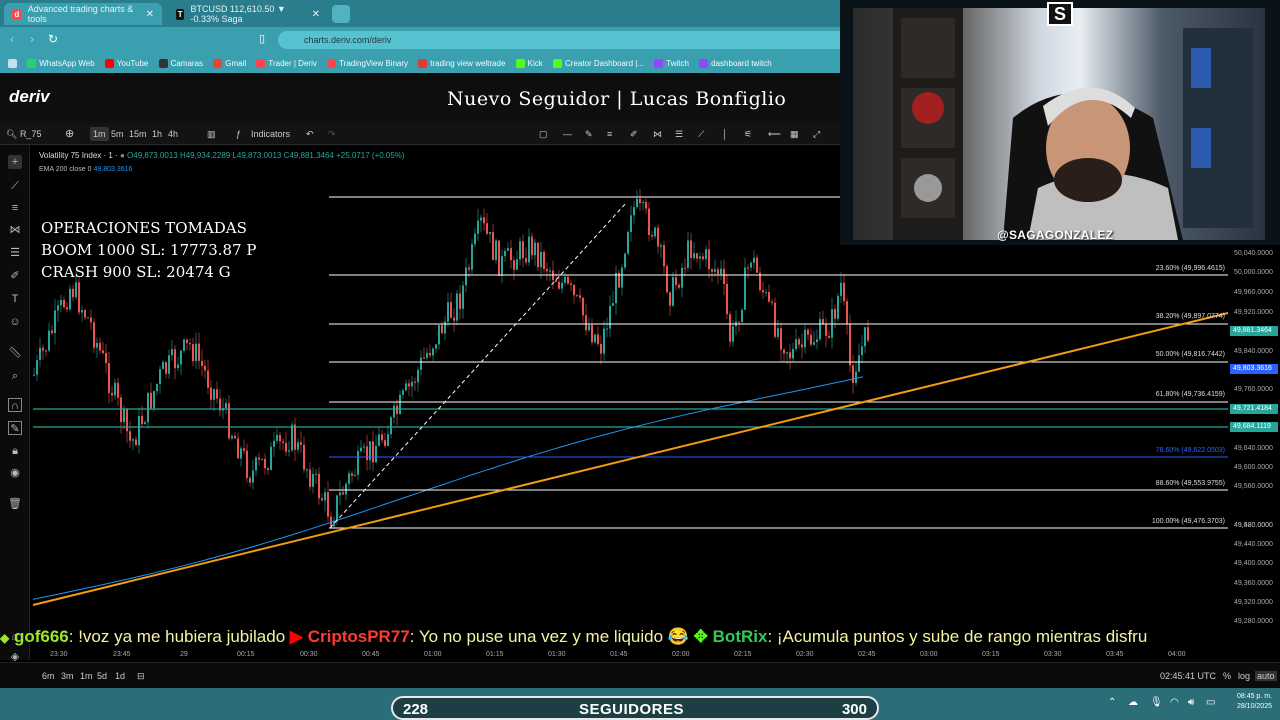 The image size is (1280, 720). Describe the element at coordinates (83, 14) in the screenshot. I see `tab-deriv: d Advanced trading charts & tools ✕` at that location.